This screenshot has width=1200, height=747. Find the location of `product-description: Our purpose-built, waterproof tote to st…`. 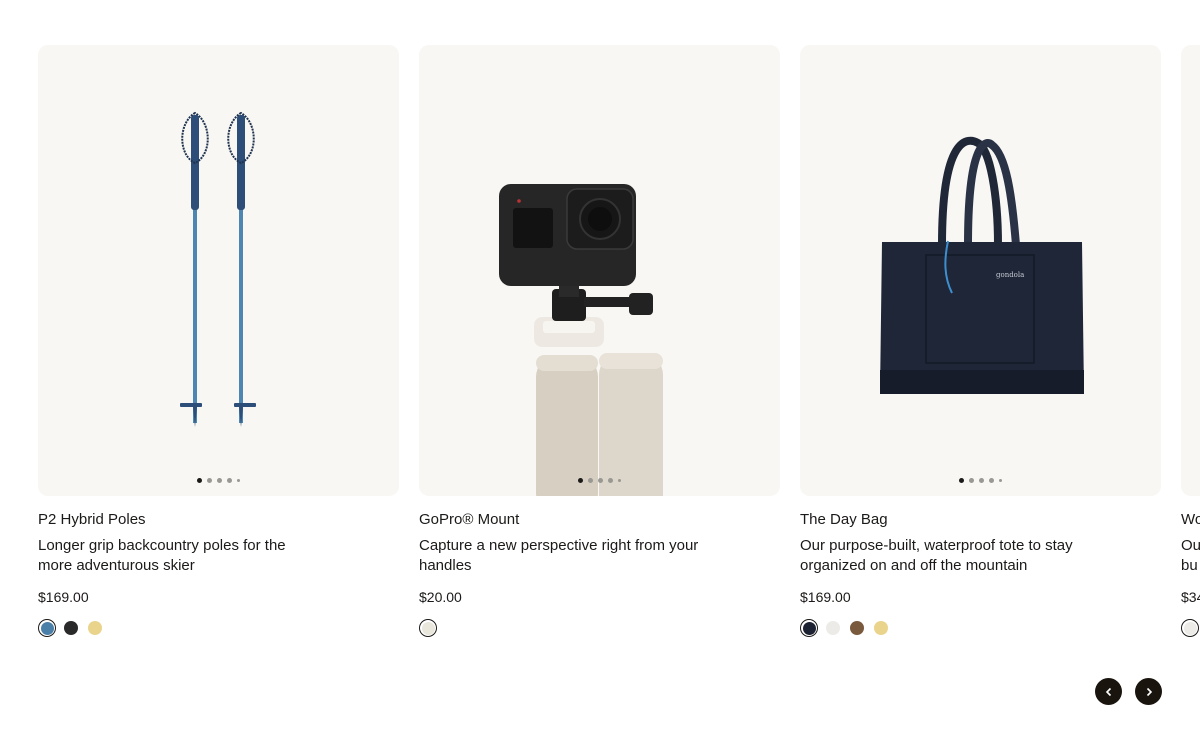

product-description: Our purpose-built, waterproof tote to st… is located at coordinates (936, 555).